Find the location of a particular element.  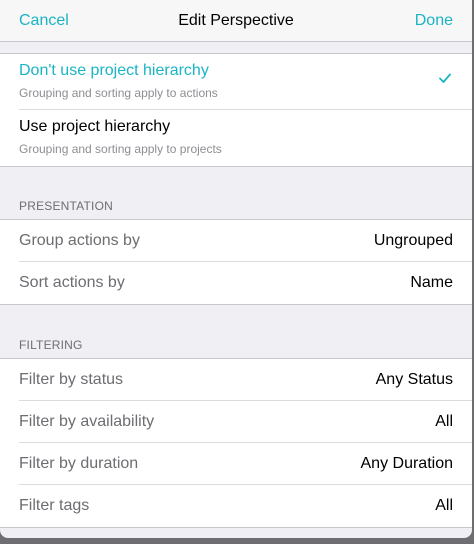

presentation-section-header: PRESENTATION is located at coordinates (66, 206).